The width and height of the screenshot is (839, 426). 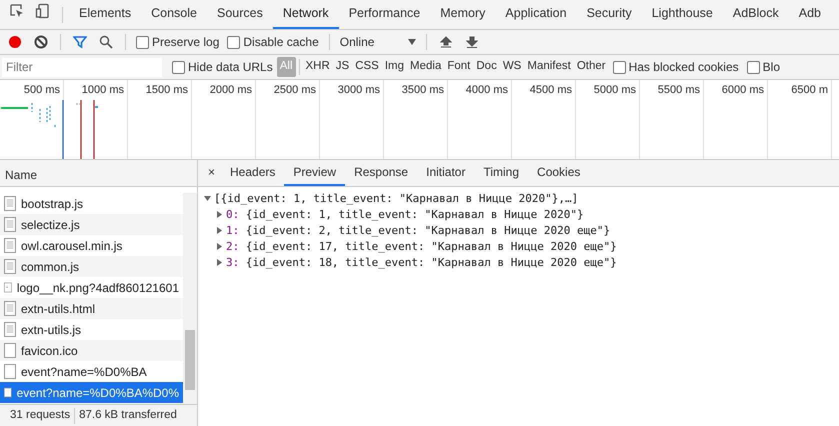 I want to click on panel-tab: Adb, so click(x=809, y=14).